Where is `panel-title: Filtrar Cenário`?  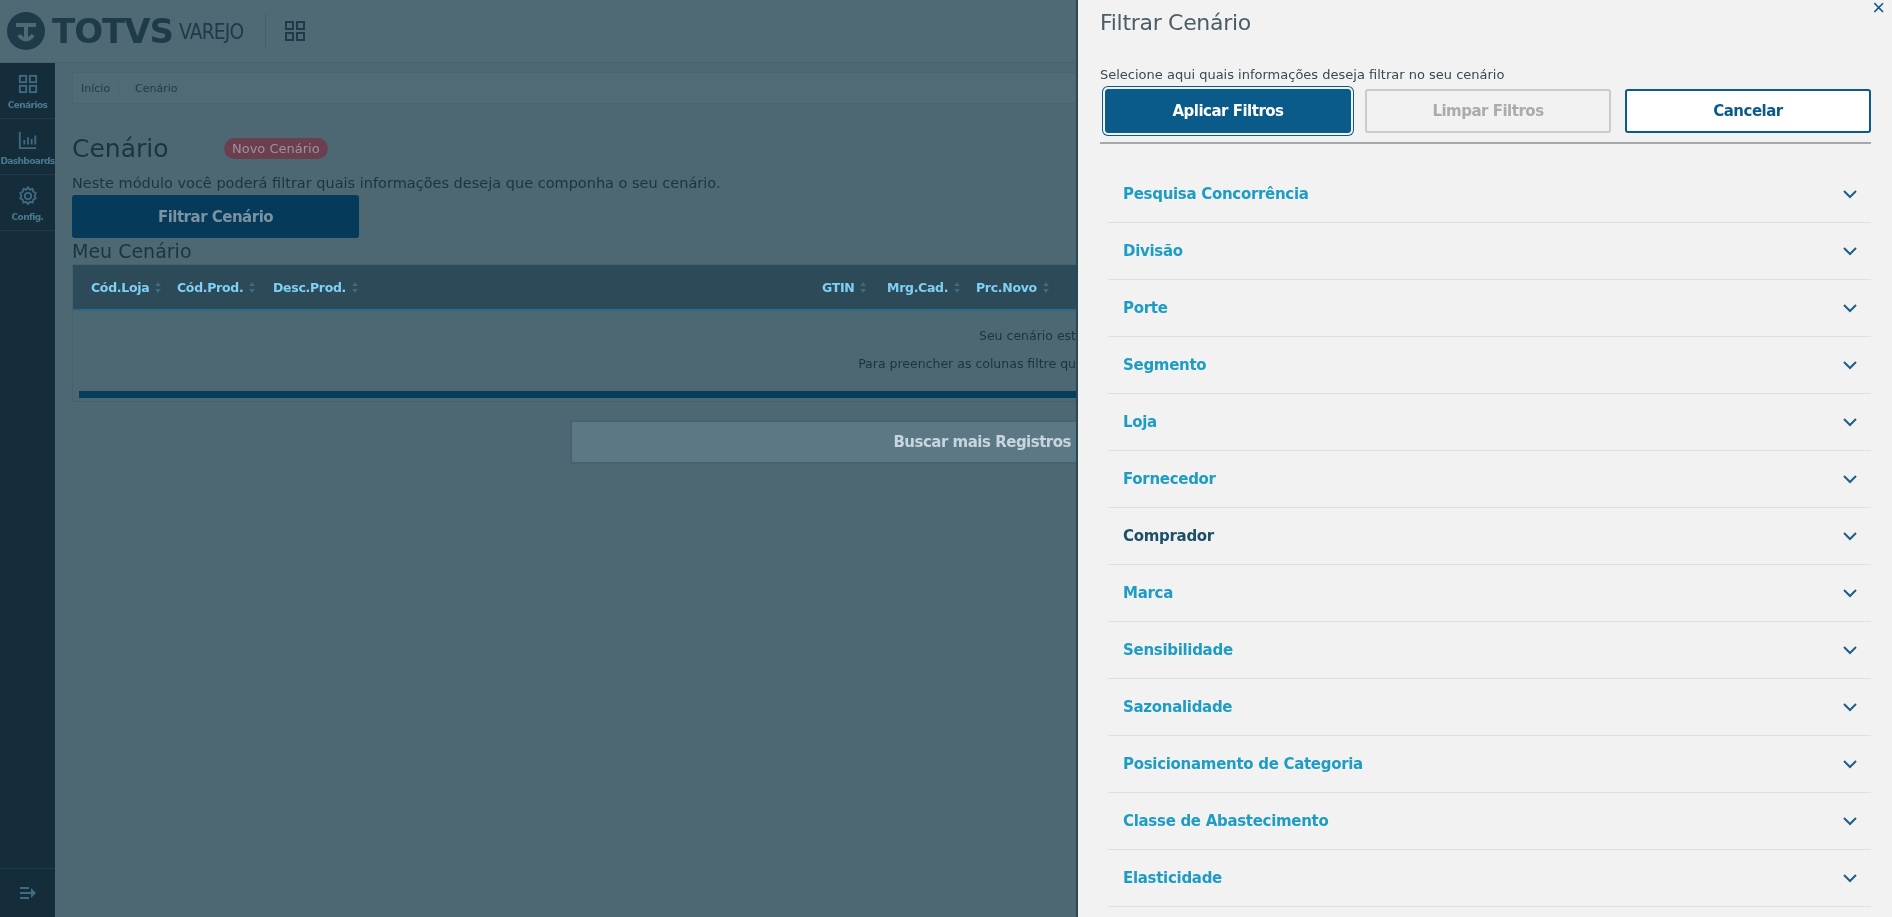
panel-title: Filtrar Cenário is located at coordinates (1175, 22).